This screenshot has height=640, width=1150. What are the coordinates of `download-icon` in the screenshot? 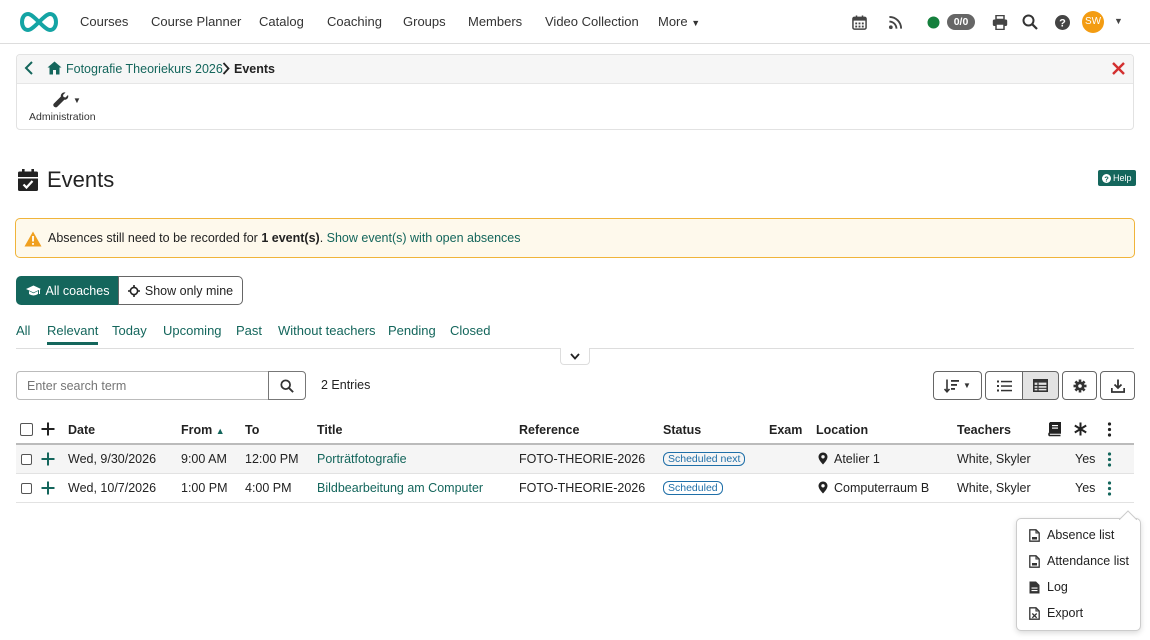 It's located at (1117, 386).